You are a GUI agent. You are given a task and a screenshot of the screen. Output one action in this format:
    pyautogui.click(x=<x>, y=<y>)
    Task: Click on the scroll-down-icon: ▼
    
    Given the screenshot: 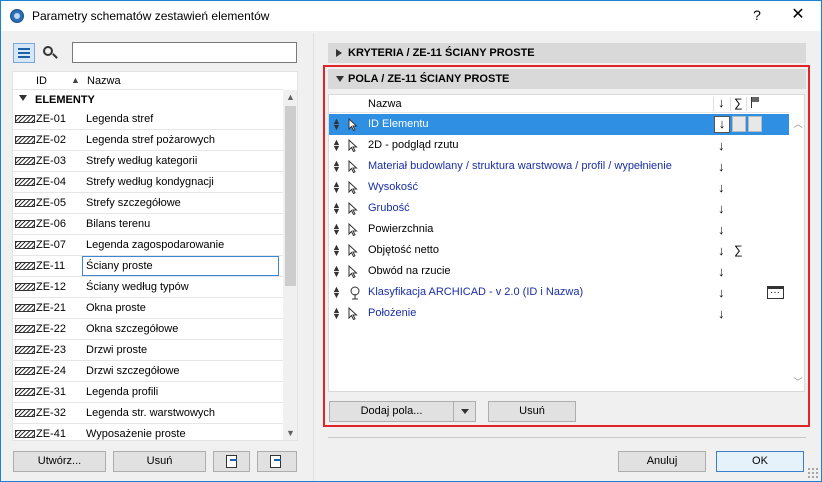 What is the action you would take?
    pyautogui.click(x=290, y=433)
    